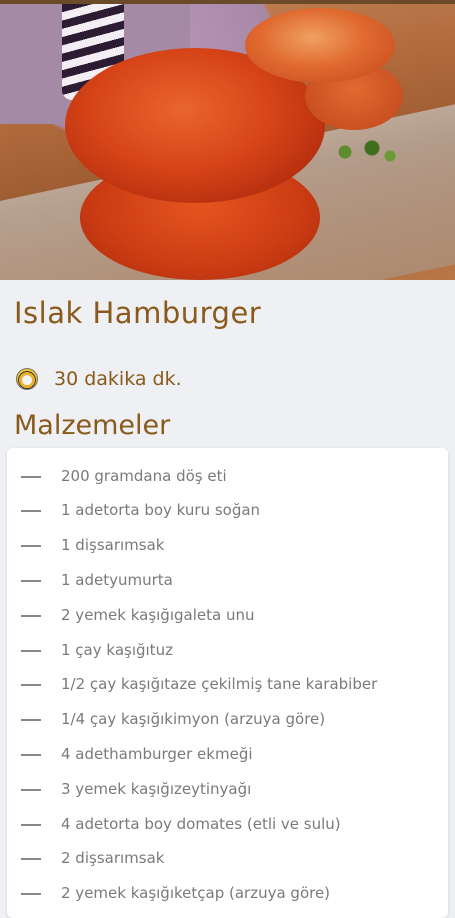 The width and height of the screenshot is (455, 918). Describe the element at coordinates (157, 754) in the screenshot. I see `ingredient-text: 4 adethamburger ekmeği` at that location.